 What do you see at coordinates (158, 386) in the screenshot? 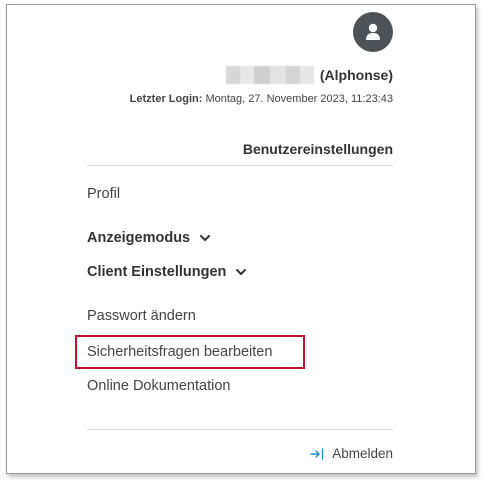
I see `menu-item-online-docs: Online Dokumentation` at bounding box center [158, 386].